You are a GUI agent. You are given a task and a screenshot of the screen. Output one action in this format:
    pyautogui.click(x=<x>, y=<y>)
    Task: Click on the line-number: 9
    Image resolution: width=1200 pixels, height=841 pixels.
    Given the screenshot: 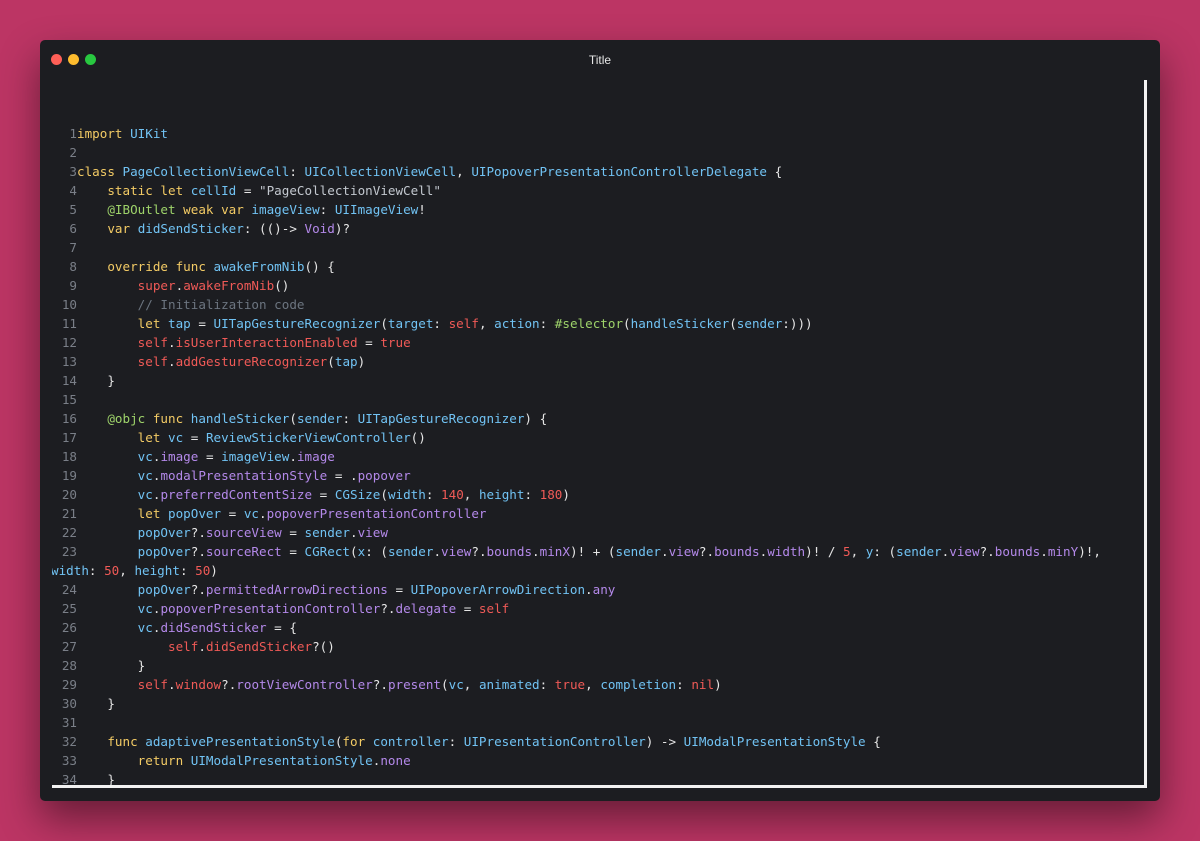 What is the action you would take?
    pyautogui.click(x=73, y=285)
    